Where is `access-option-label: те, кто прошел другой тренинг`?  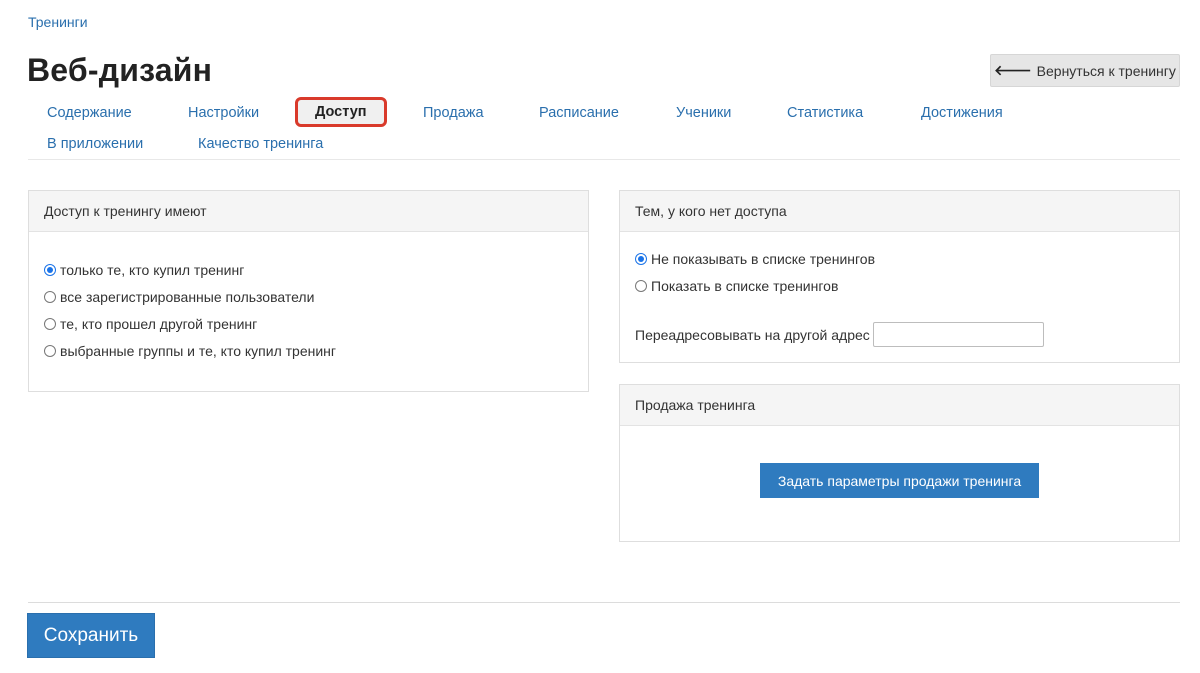
access-option-label: те, кто прошел другой тренинг is located at coordinates (159, 324).